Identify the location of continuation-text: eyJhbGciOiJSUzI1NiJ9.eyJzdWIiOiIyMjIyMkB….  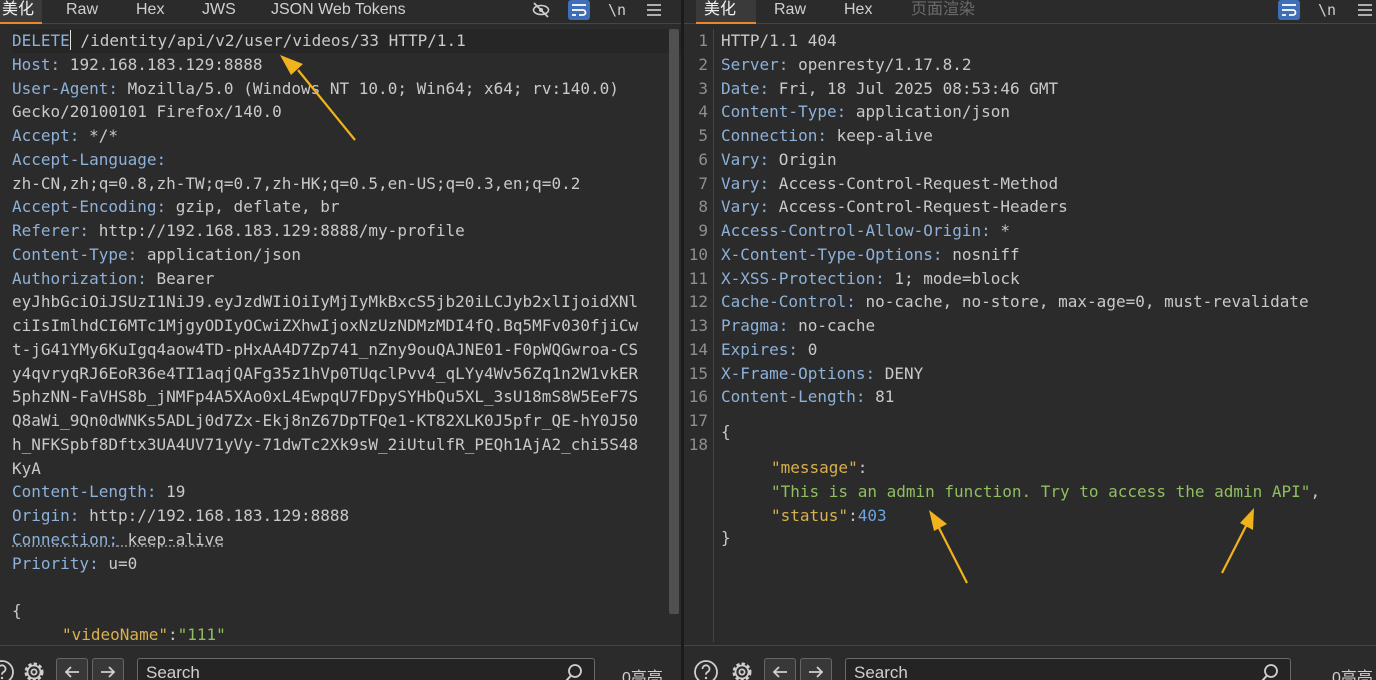
(325, 302).